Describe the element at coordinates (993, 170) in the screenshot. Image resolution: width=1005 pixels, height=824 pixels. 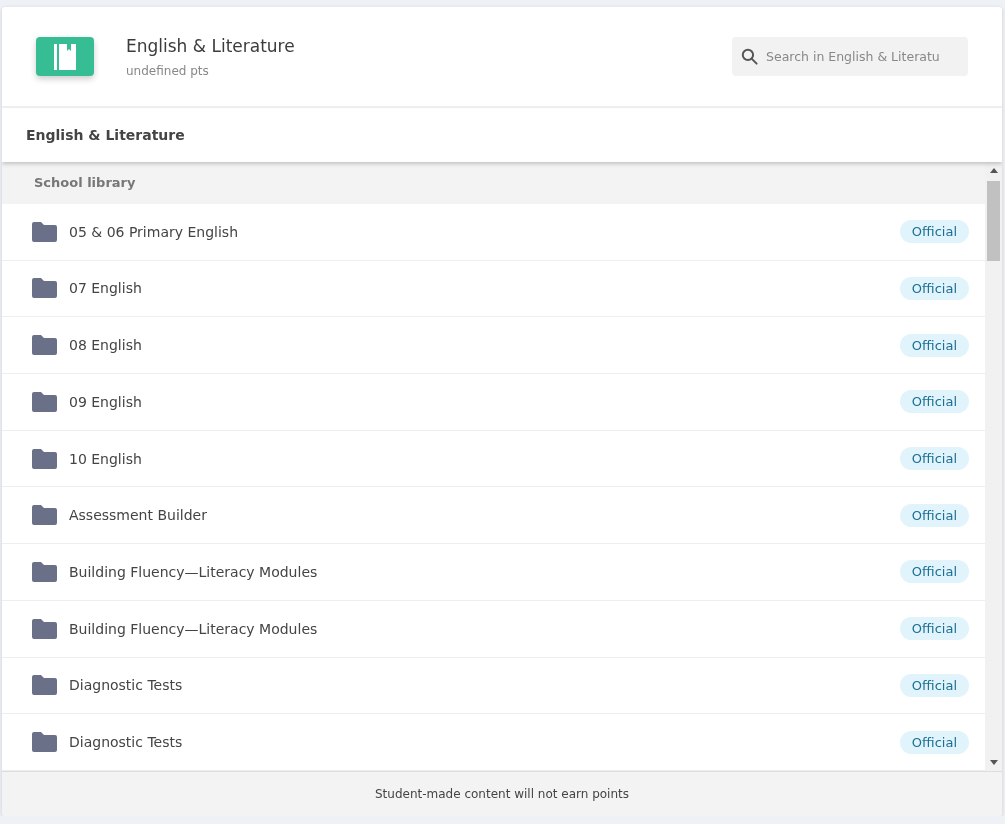
I see `scroll-up-icon` at that location.